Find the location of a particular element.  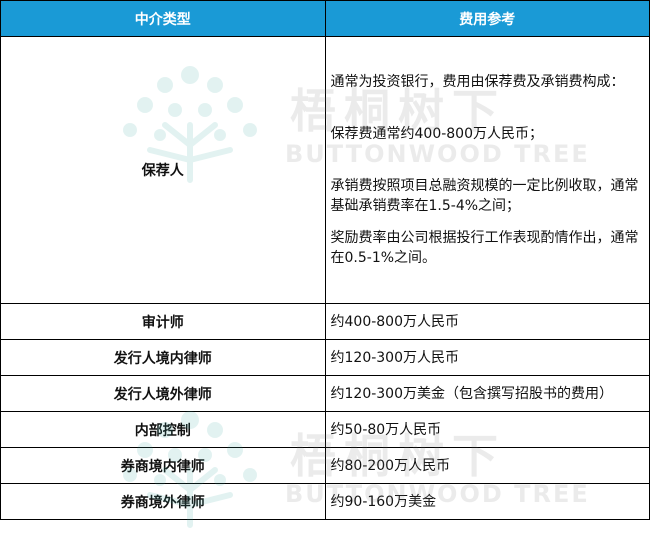

table-row: 审计师 约400-800万人民币 is located at coordinates (325, 321).